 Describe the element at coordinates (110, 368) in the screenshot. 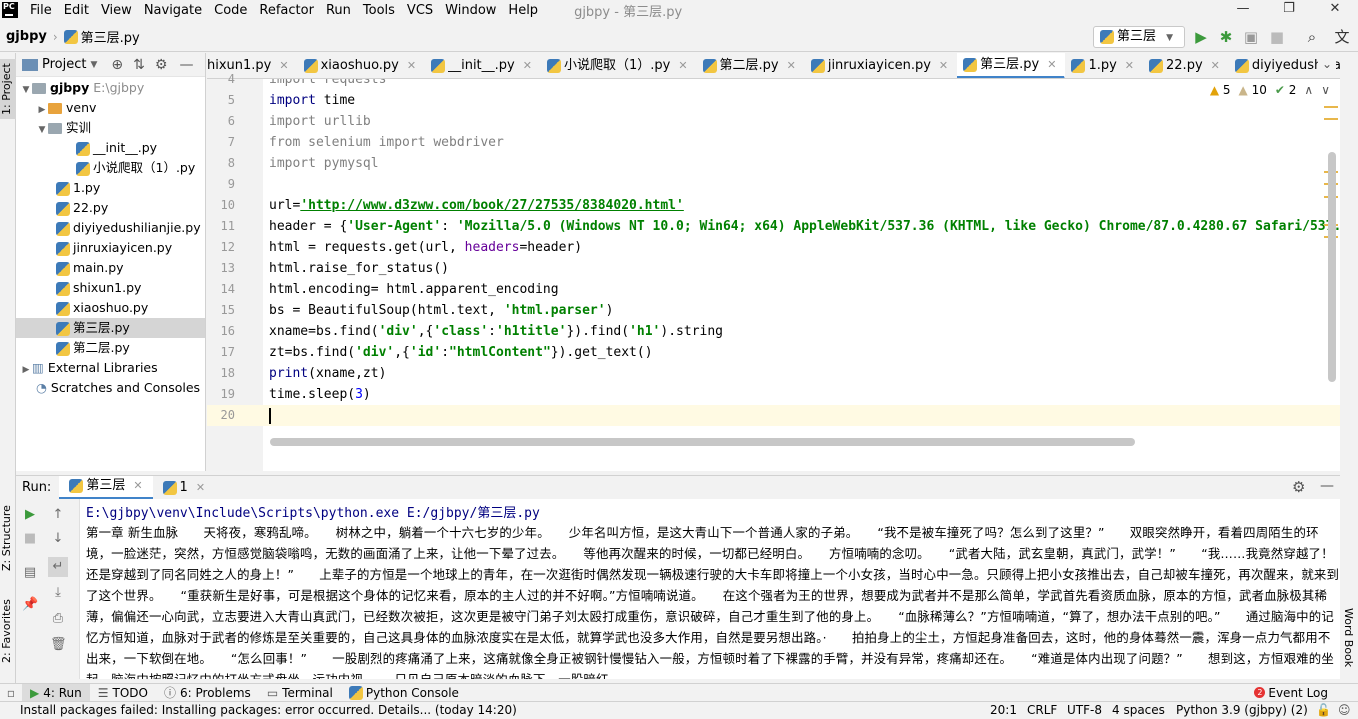

I see `tree-item-external-libraries: ▶ ▥ External Libraries` at that location.